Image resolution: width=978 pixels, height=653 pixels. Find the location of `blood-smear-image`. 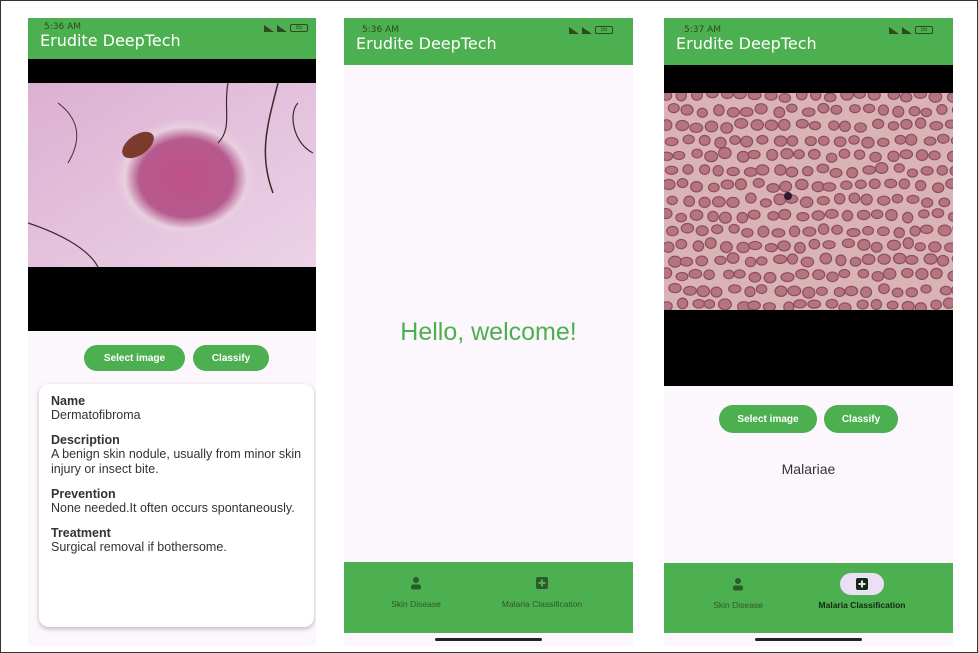

blood-smear-image is located at coordinates (808, 201).